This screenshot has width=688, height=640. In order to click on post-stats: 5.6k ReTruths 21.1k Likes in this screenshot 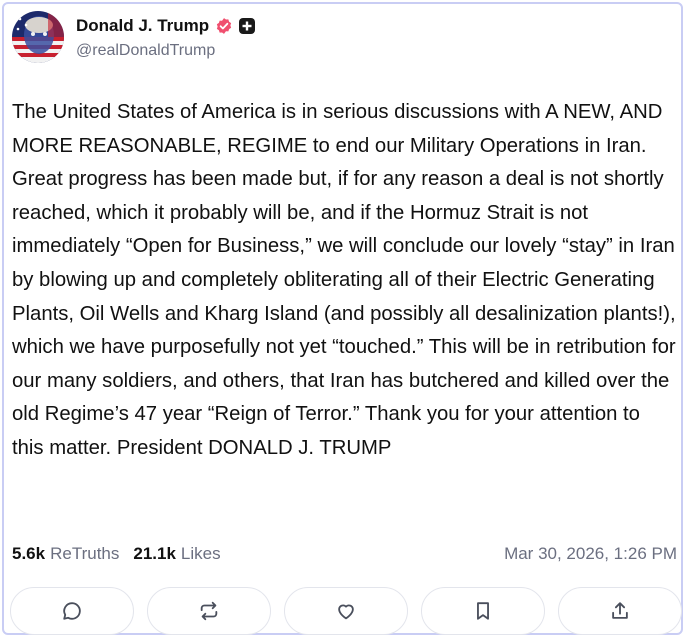, I will do `click(116, 554)`.